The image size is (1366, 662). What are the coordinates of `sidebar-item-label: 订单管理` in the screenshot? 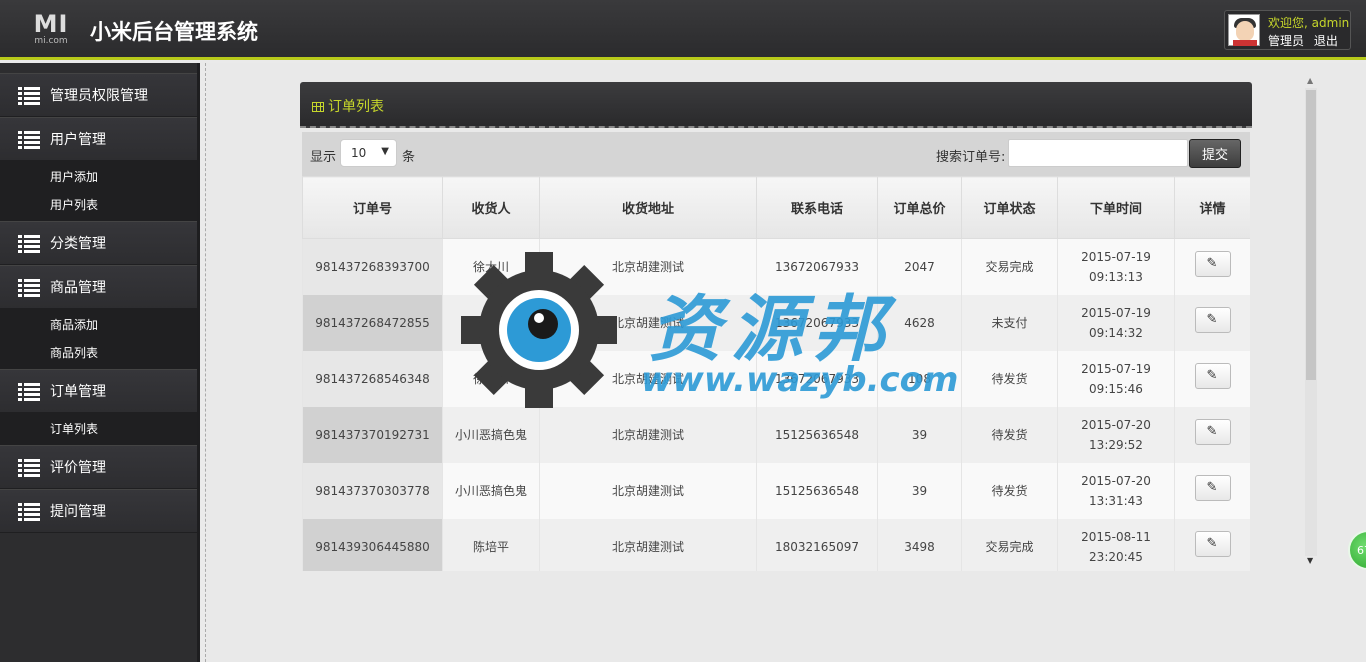 It's located at (78, 392).